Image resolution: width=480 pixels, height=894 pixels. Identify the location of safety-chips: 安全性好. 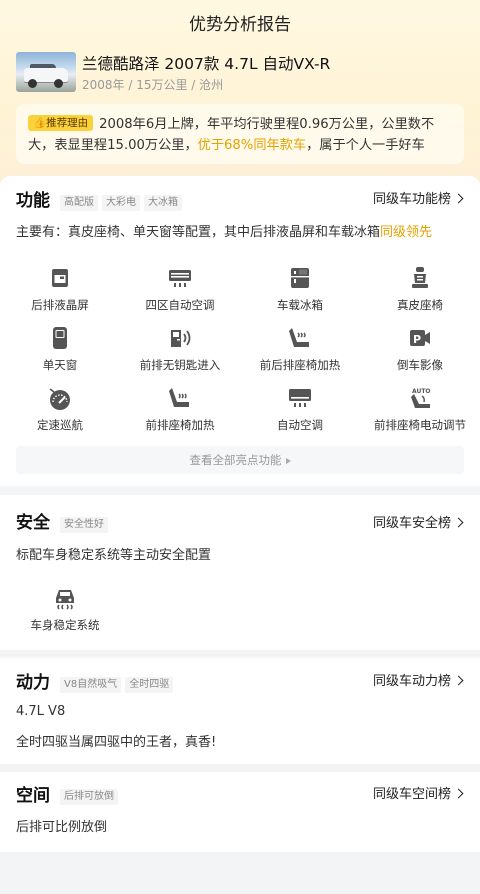
(82, 522).